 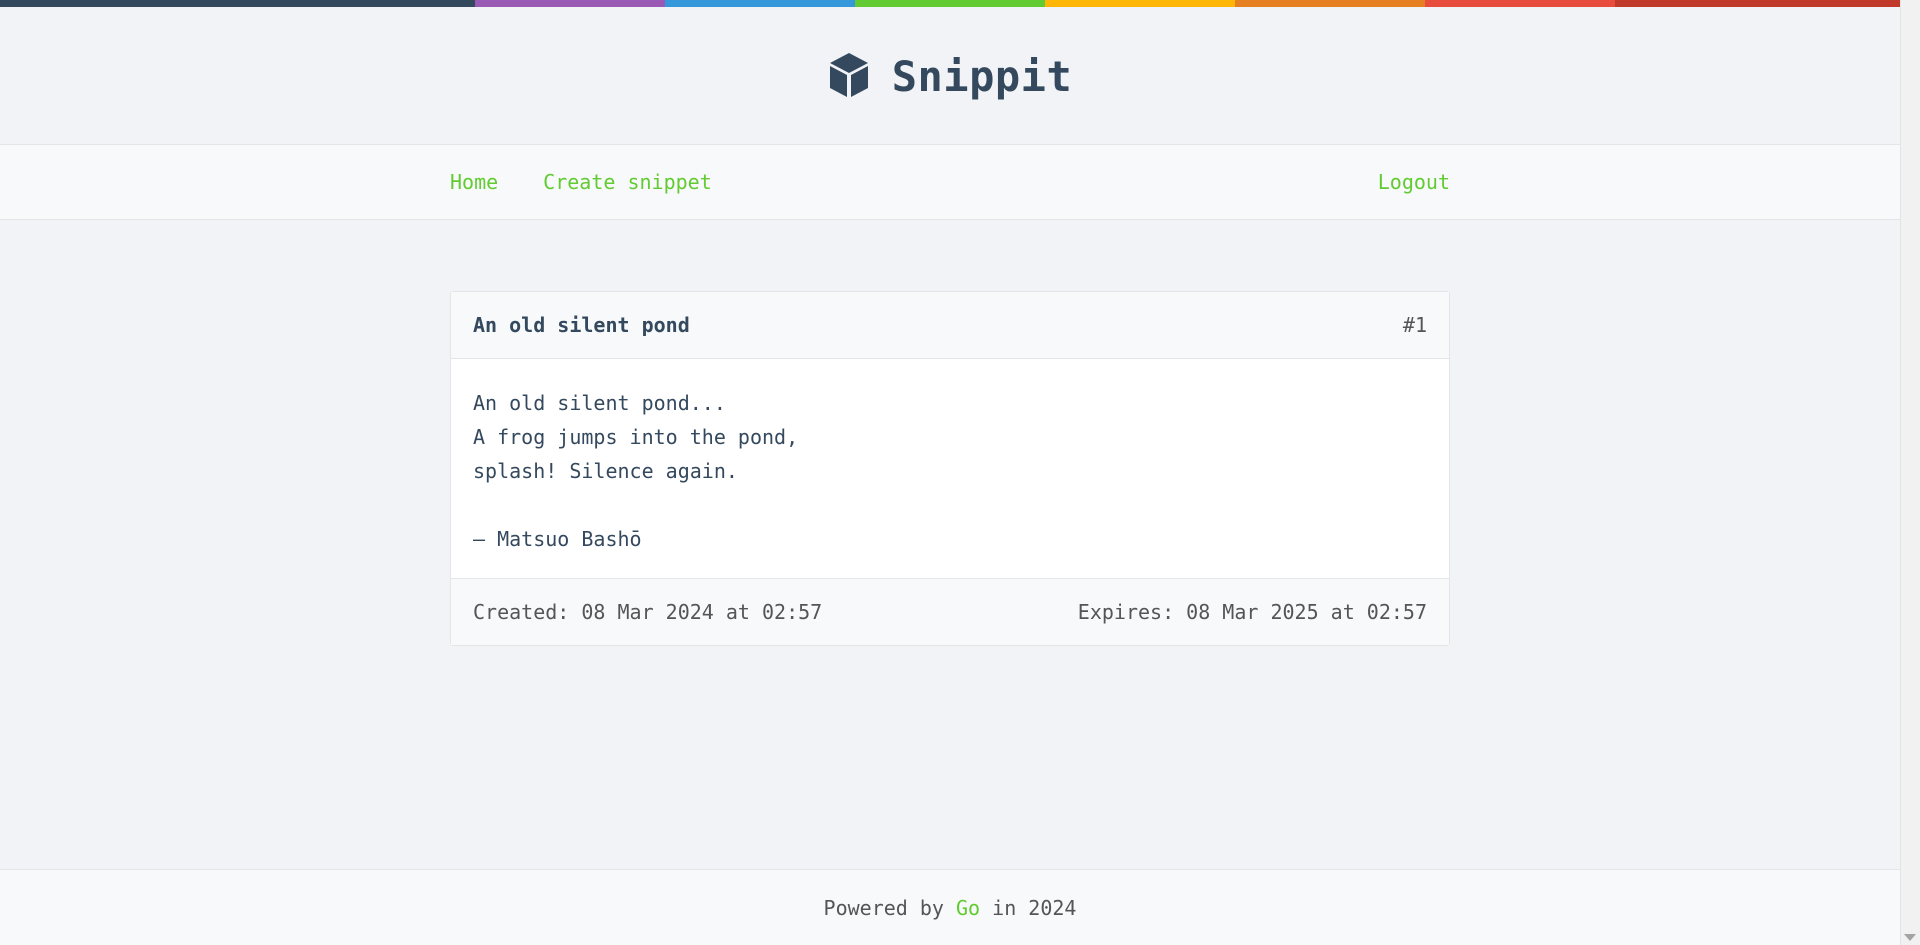 I want to click on nav-inner: Home Create snippet Logout, so click(x=950, y=182).